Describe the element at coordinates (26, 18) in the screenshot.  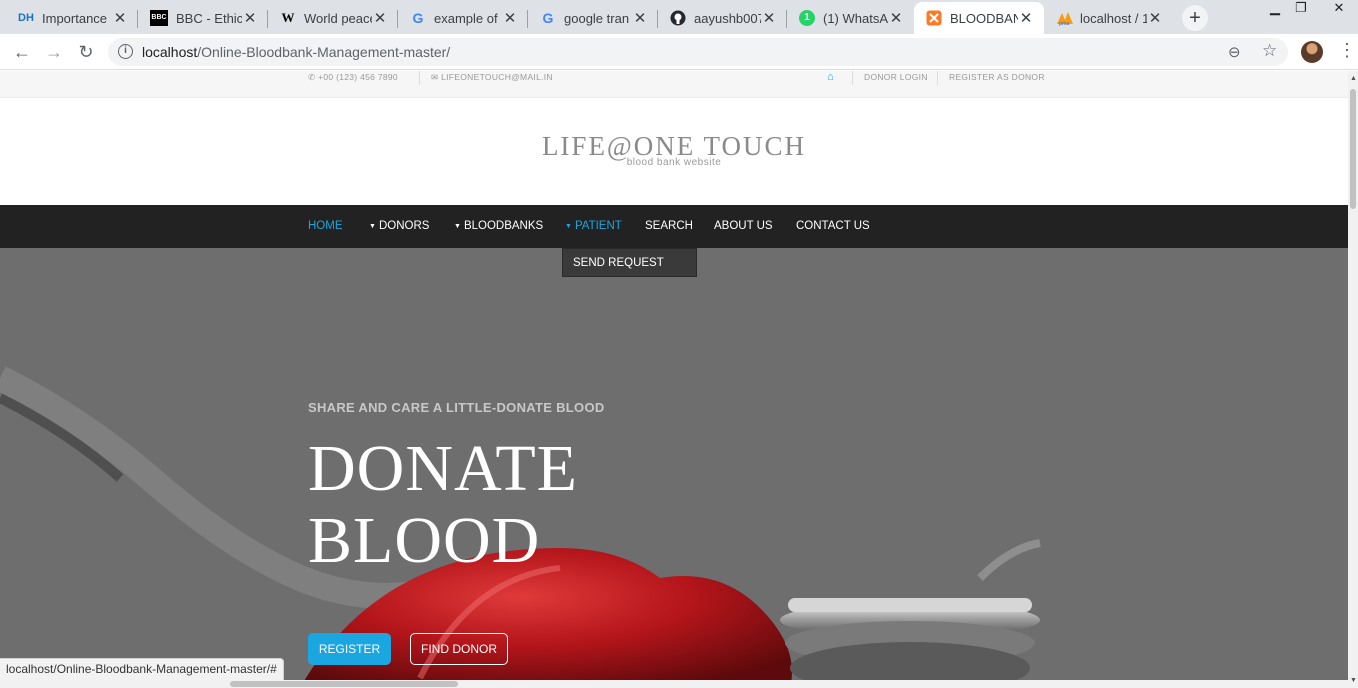
I see `deccan-herald-favicon-icon: DH` at that location.